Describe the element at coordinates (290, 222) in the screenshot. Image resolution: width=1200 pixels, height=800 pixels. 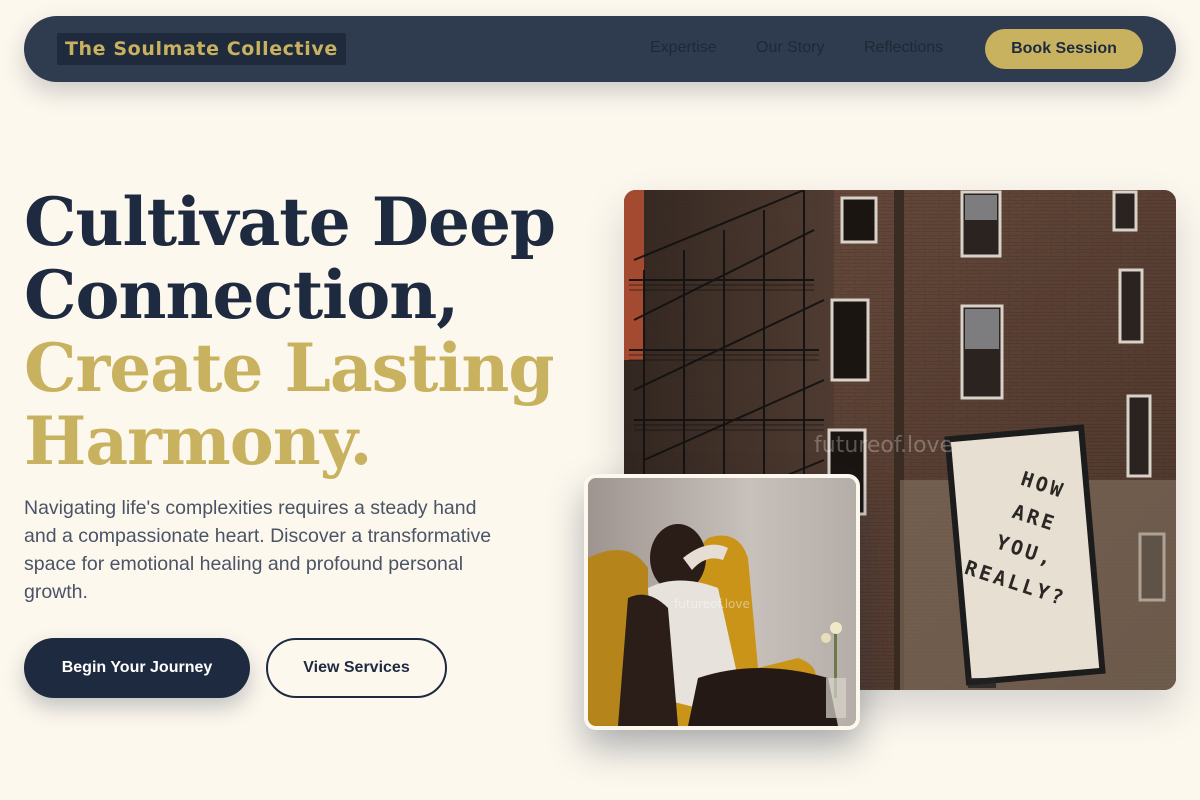
I see `headline-line-1: Cultivate Deep` at that location.